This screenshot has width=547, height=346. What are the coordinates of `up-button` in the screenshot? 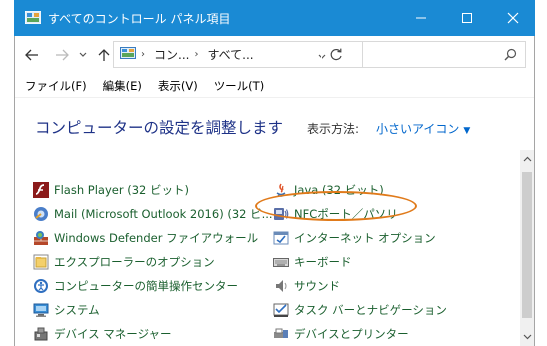 It's located at (104, 55).